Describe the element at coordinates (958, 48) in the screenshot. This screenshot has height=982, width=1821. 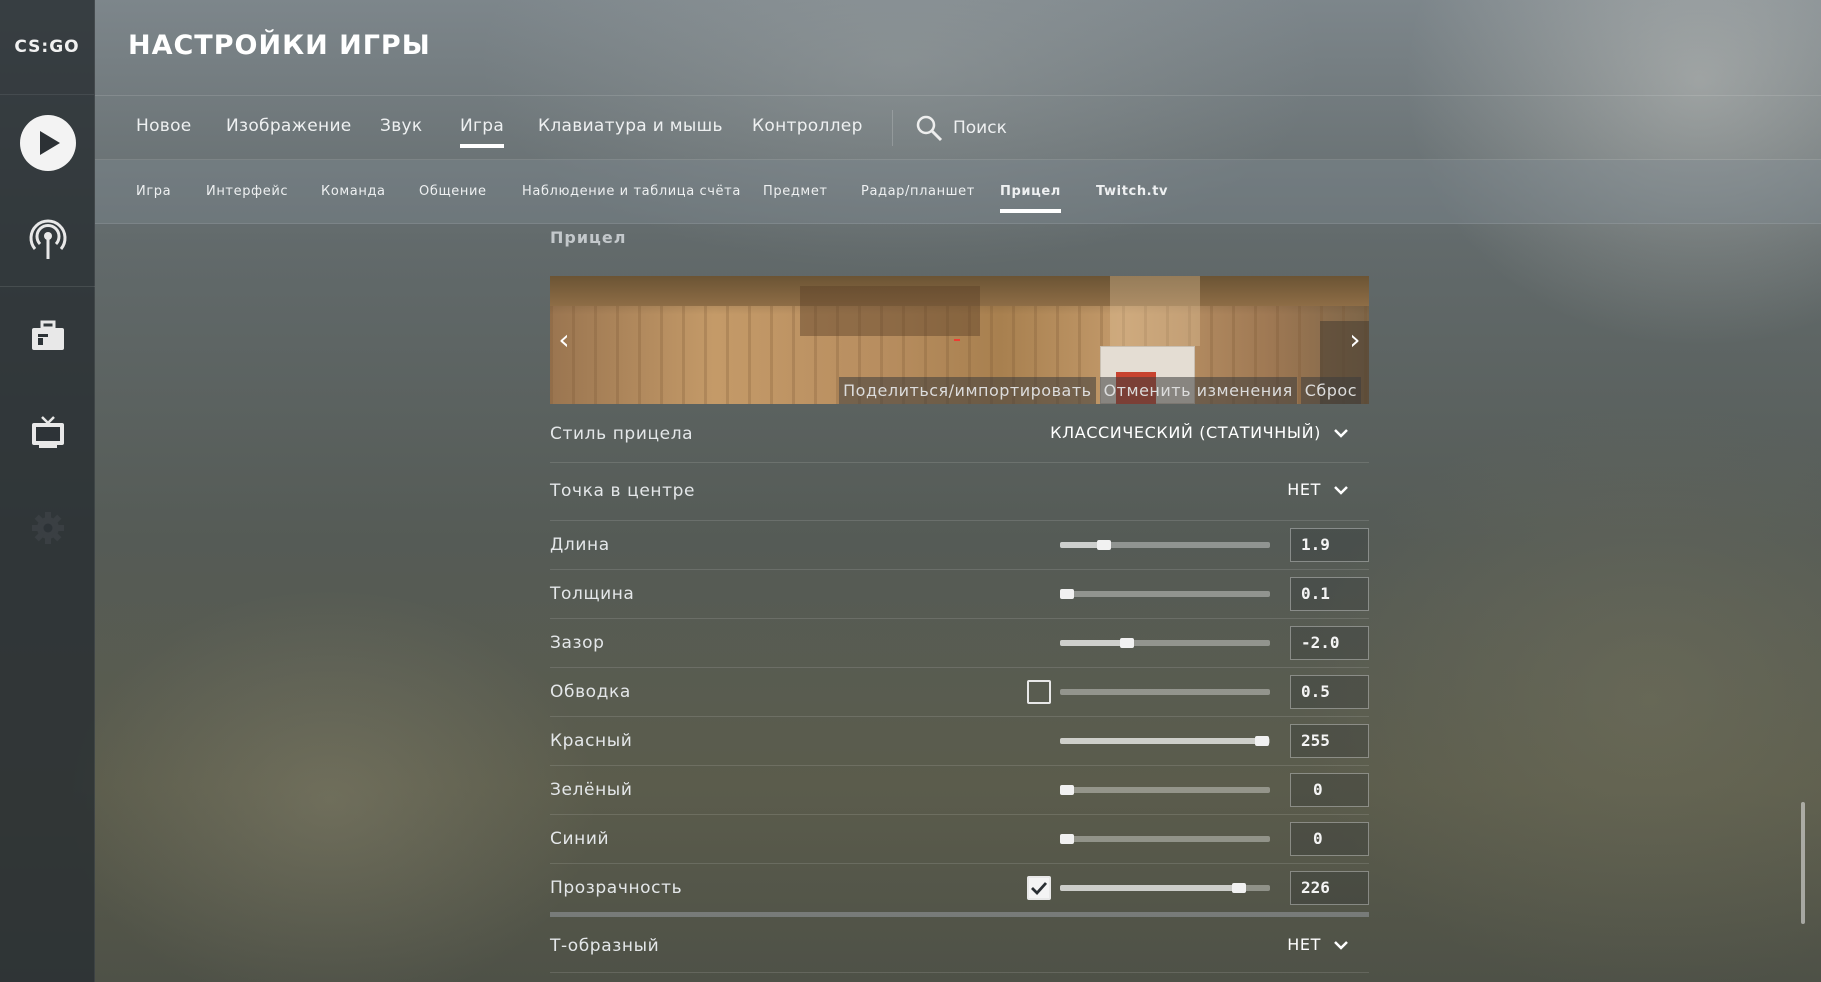
I see `header: НАСТРОЙКИ ИГРЫ` at that location.